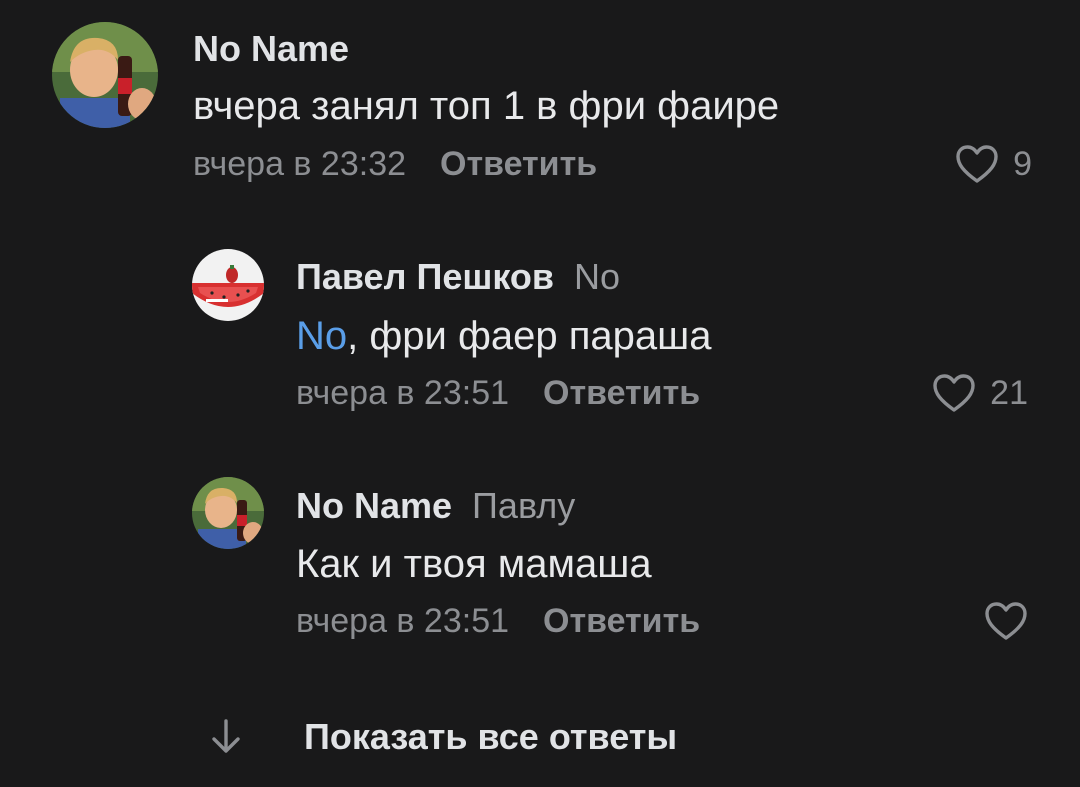 Image resolution: width=1080 pixels, height=787 pixels. I want to click on comment-body: , фри фаер параша, so click(529, 336).